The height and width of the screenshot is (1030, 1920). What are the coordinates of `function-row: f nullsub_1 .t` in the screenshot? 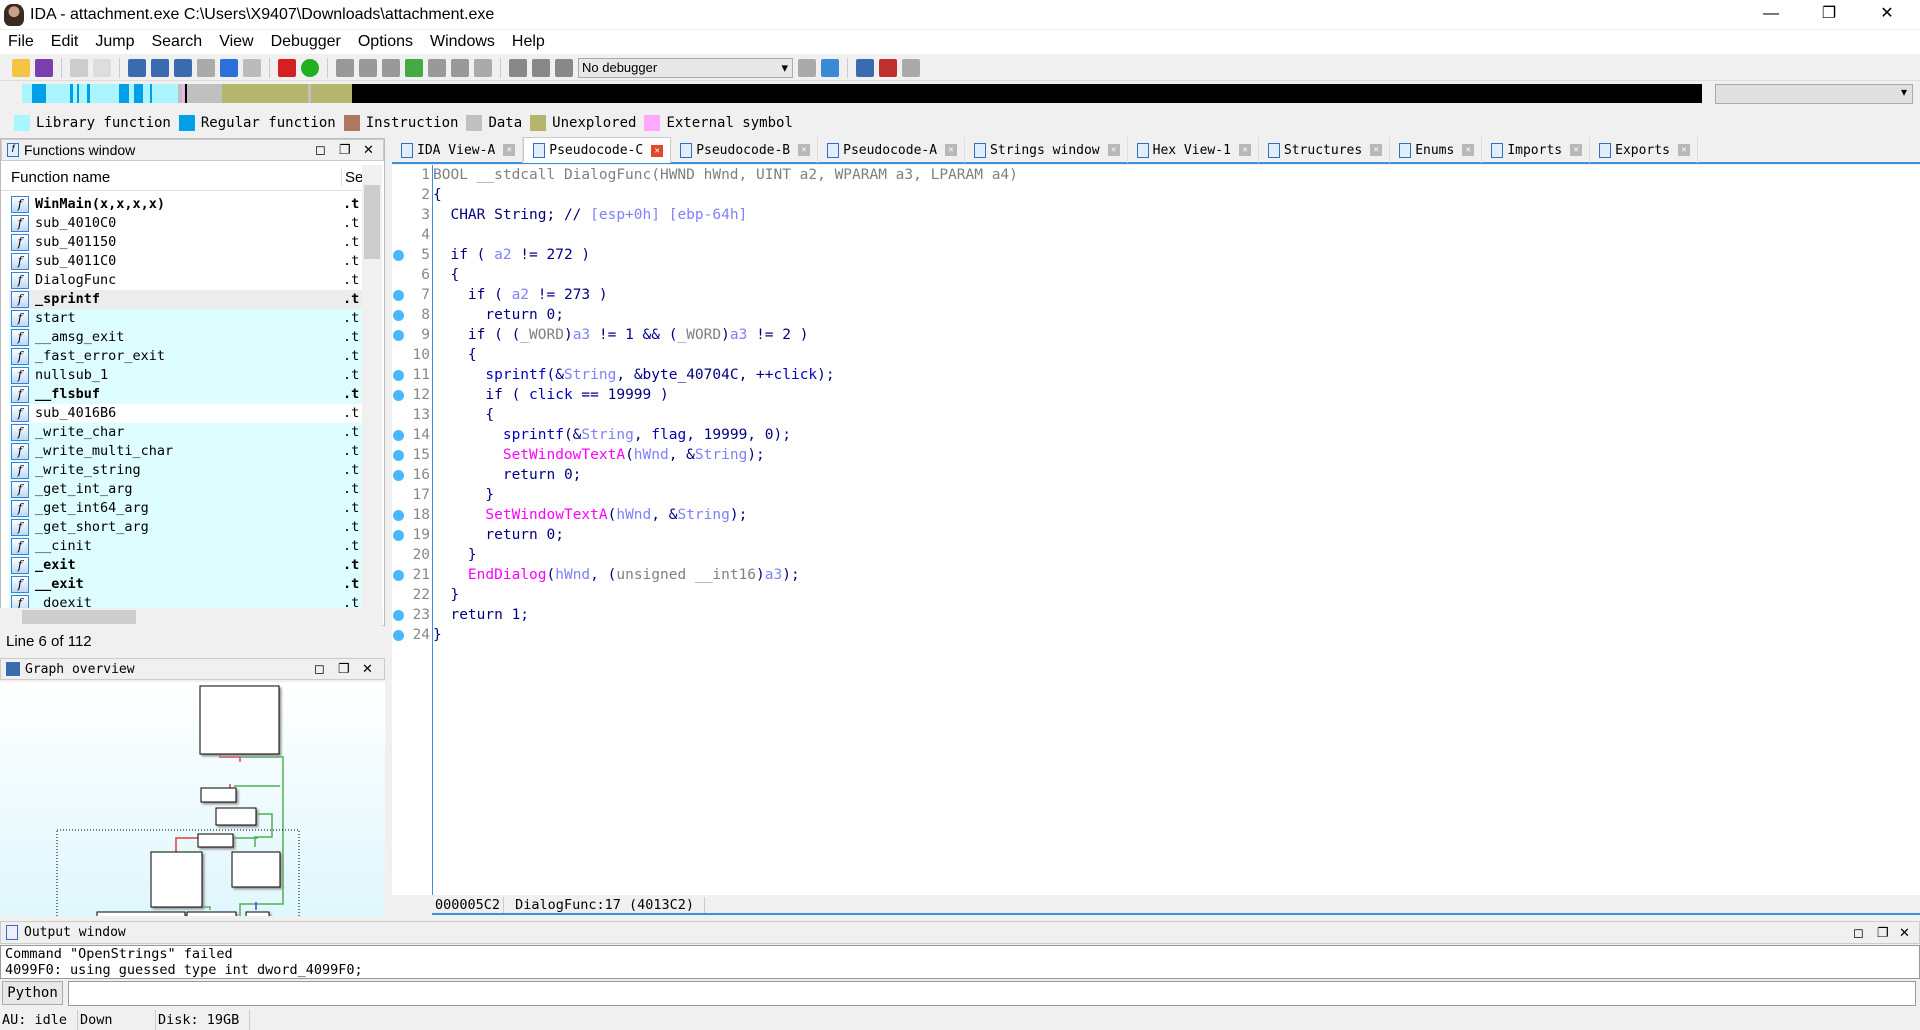 It's located at (186, 375).